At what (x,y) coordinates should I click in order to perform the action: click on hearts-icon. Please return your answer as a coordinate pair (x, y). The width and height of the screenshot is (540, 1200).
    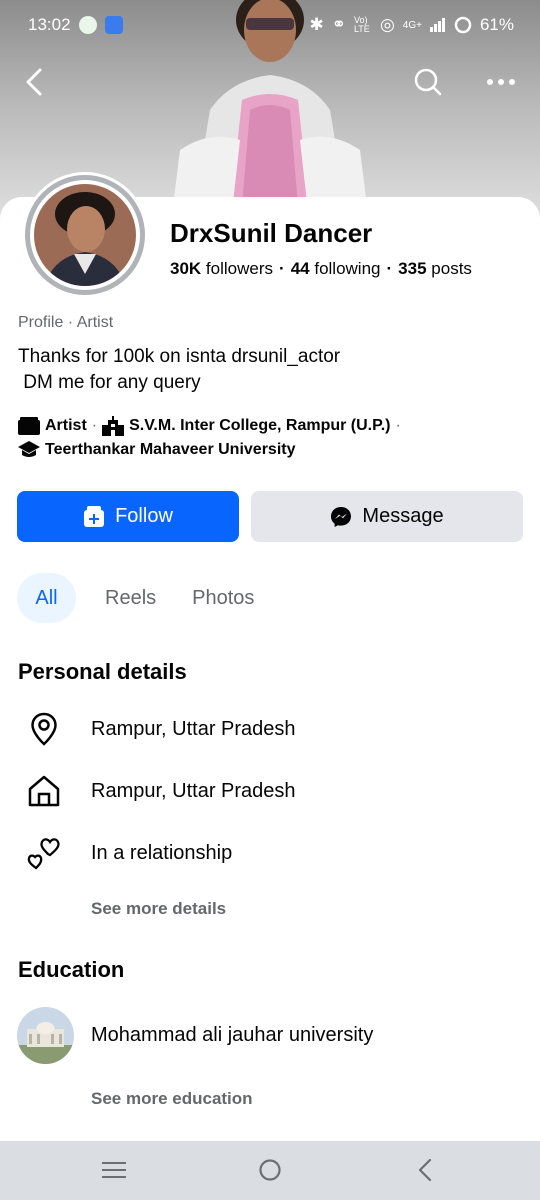
    Looking at the image, I should click on (44, 853).